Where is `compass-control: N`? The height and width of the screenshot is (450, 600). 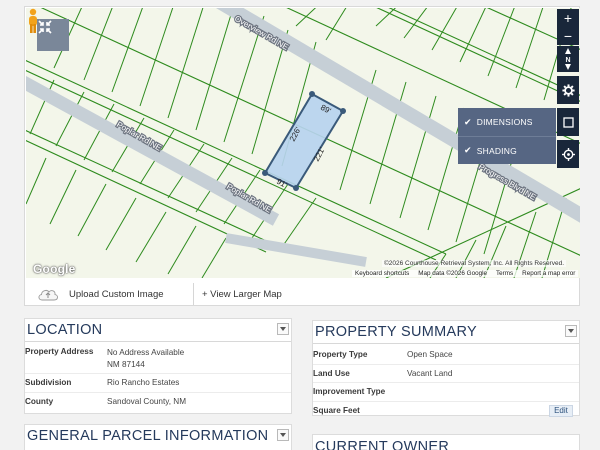
compass-control: N is located at coordinates (568, 59).